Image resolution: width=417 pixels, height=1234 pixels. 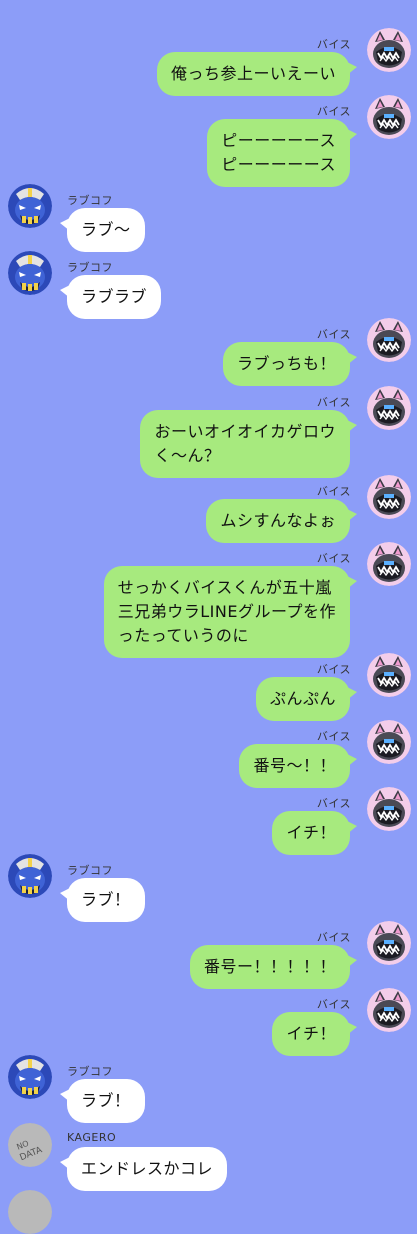 I want to click on message-bubble: 番号ー！！！！！, so click(x=273, y=967).